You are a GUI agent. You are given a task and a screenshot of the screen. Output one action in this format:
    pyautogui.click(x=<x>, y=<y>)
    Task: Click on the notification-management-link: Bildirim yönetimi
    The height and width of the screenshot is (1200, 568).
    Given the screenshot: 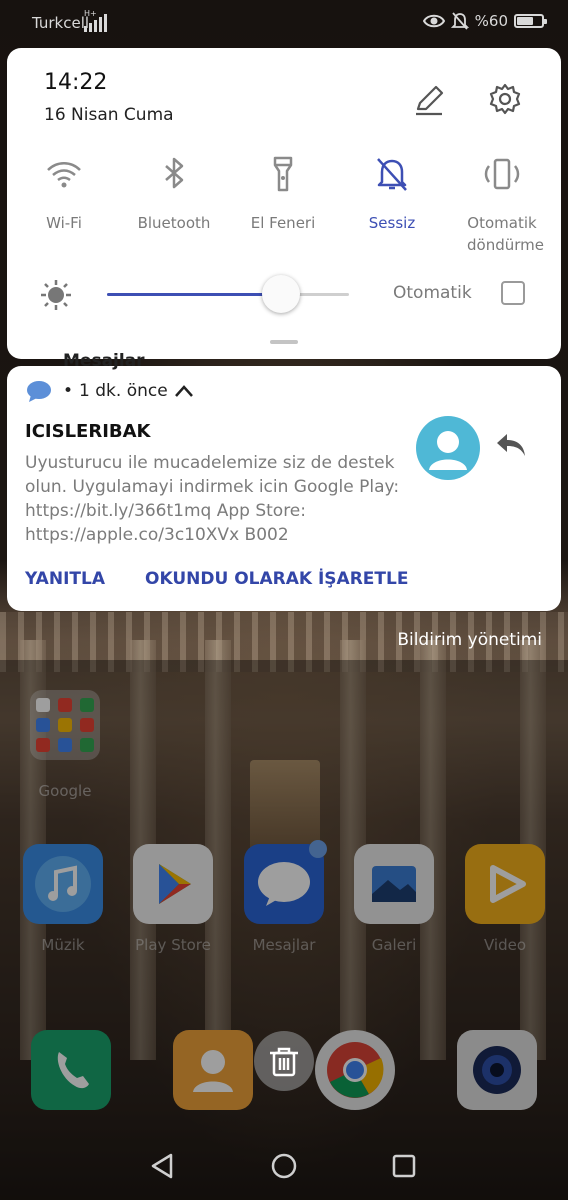 What is the action you would take?
    pyautogui.click(x=469, y=640)
    